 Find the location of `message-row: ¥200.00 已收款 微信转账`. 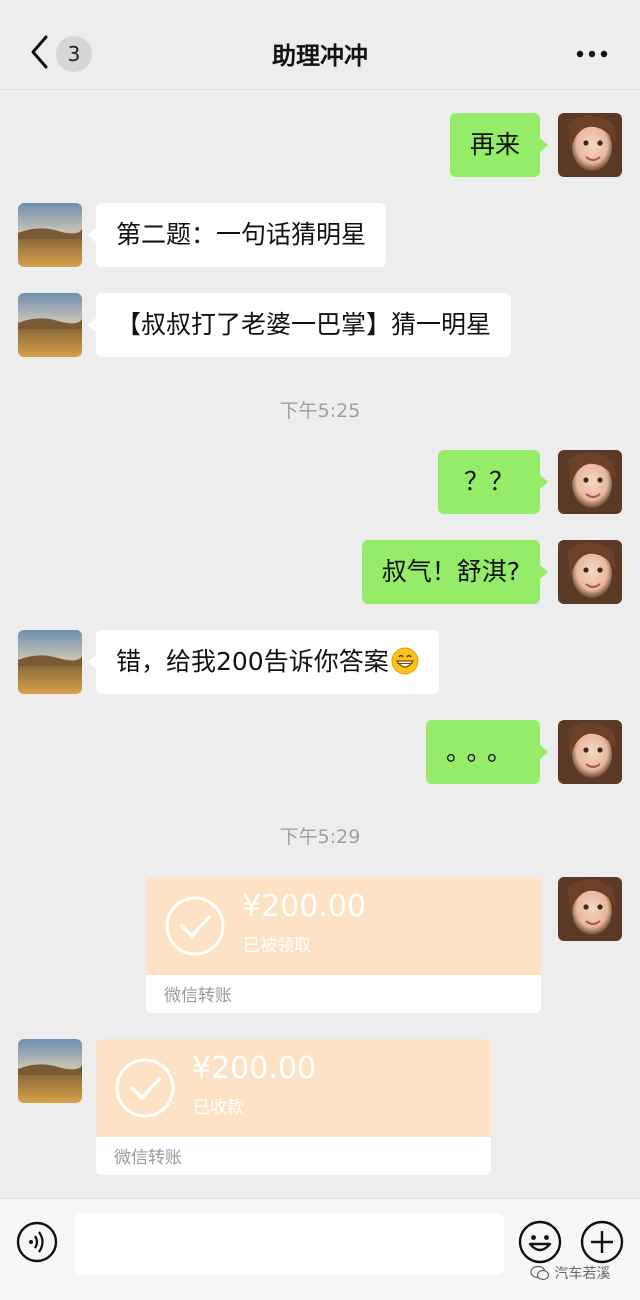

message-row: ¥200.00 已收款 微信转账 is located at coordinates (320, 1107).